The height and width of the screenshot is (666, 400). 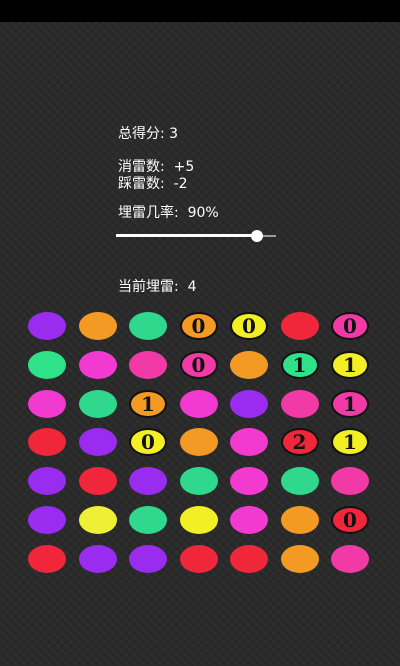 I want to click on cell-number: 2, so click(x=299, y=442).